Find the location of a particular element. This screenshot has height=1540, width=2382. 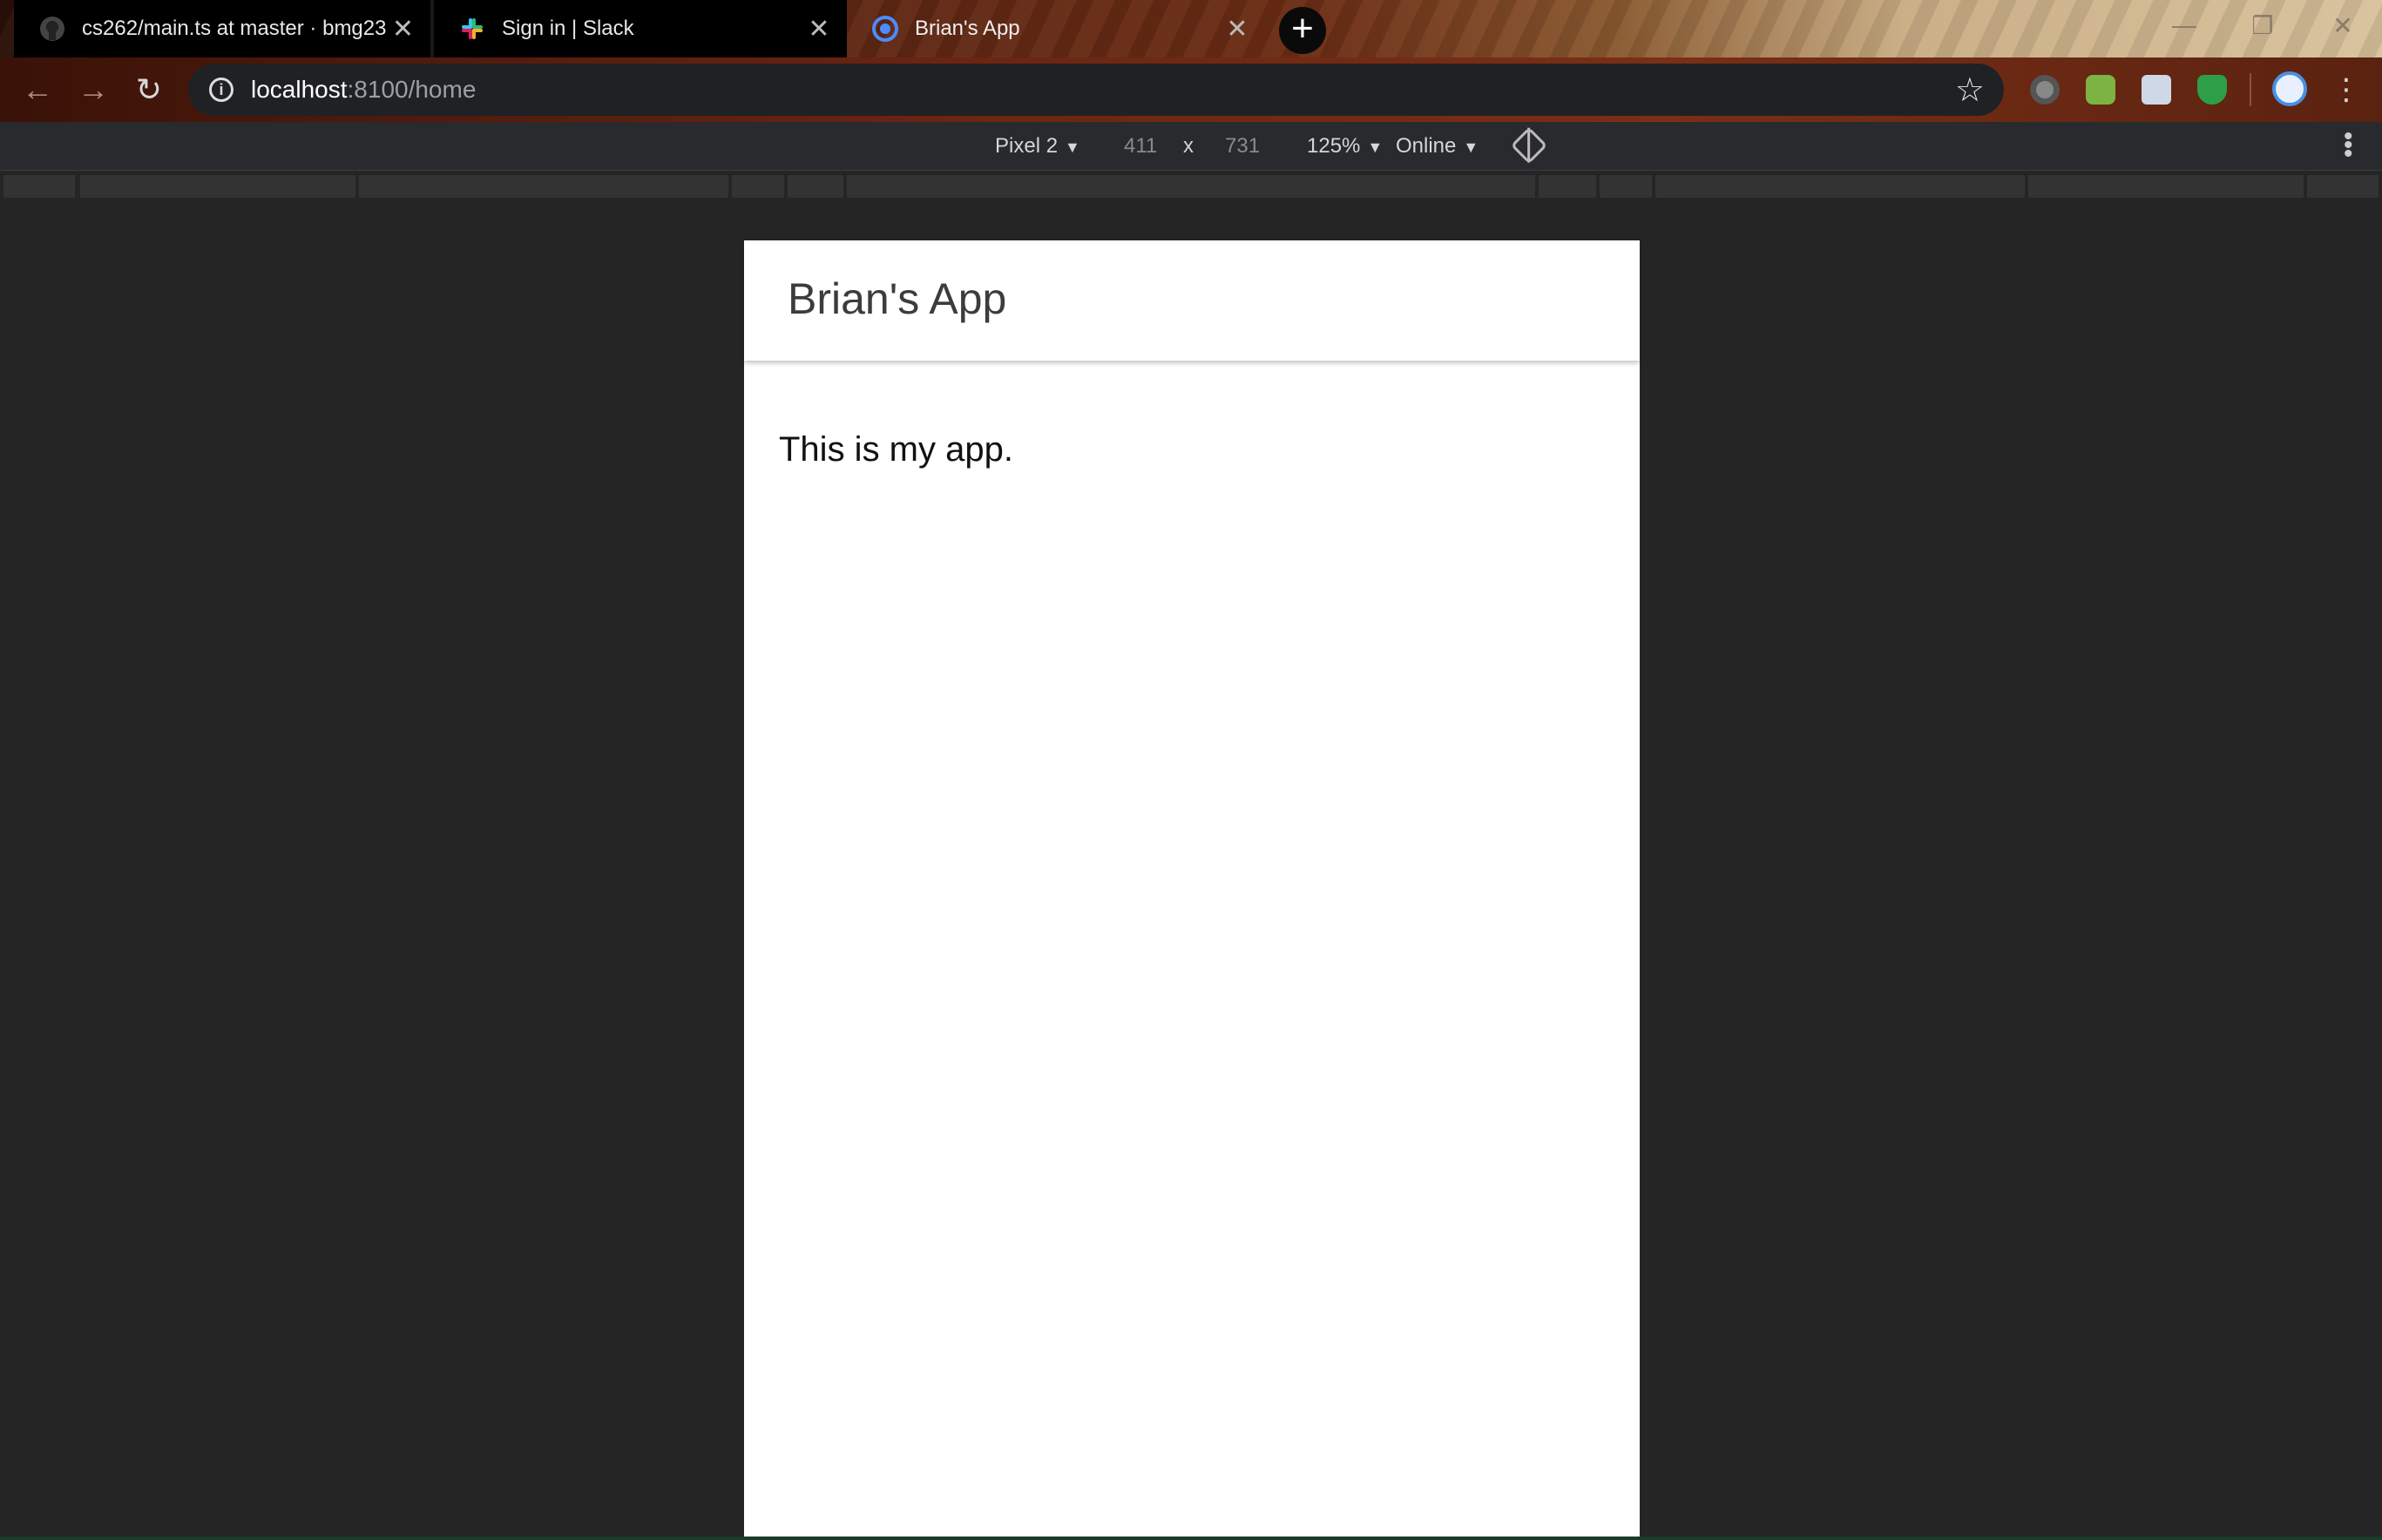

app-header: Brian's App is located at coordinates (1192, 300).